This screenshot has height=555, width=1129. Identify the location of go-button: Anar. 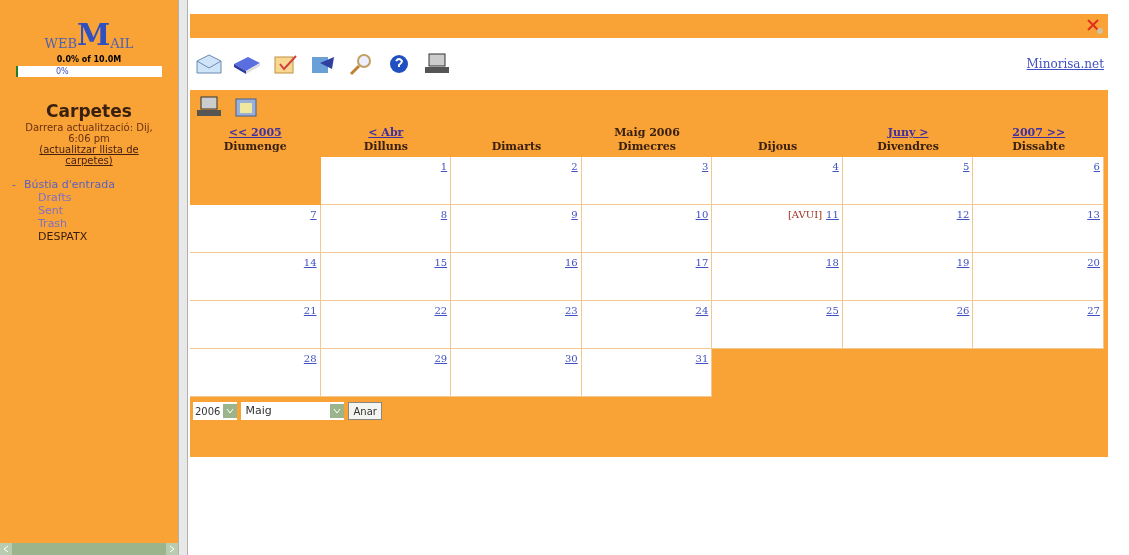
(365, 411).